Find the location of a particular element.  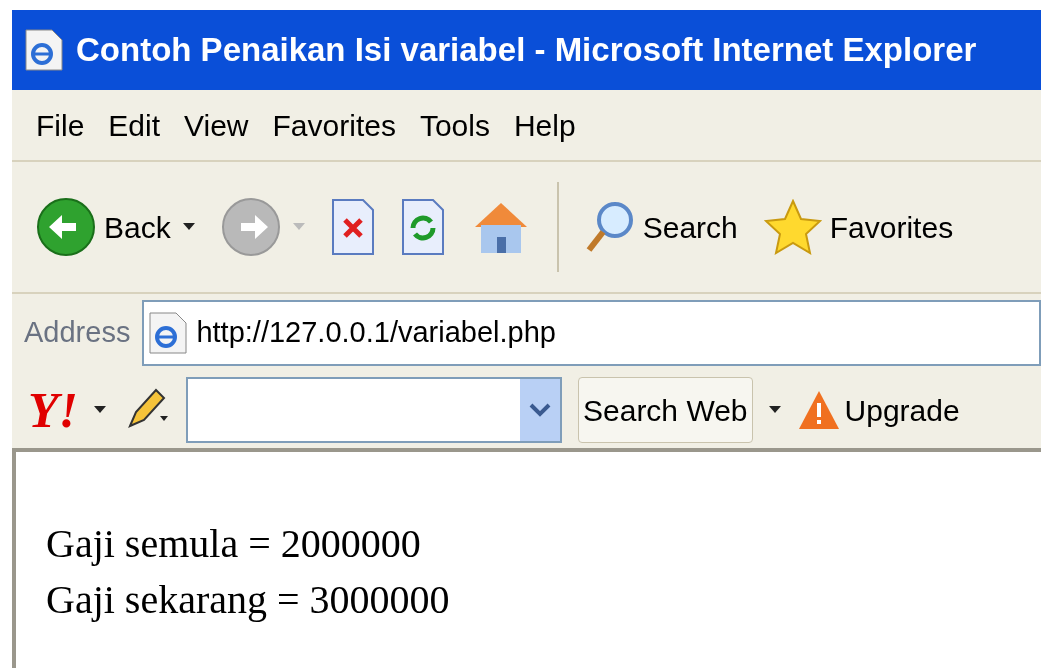

menu-item: Help is located at coordinates (544, 125).